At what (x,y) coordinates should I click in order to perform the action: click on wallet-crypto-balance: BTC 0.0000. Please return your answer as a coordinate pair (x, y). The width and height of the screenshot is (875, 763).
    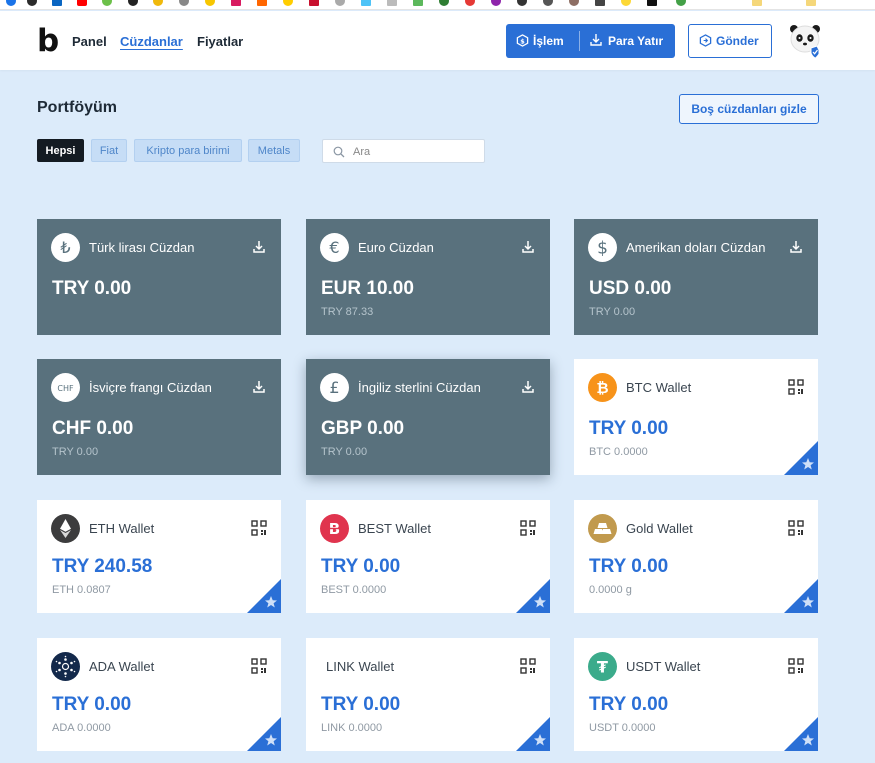
    Looking at the image, I should click on (618, 452).